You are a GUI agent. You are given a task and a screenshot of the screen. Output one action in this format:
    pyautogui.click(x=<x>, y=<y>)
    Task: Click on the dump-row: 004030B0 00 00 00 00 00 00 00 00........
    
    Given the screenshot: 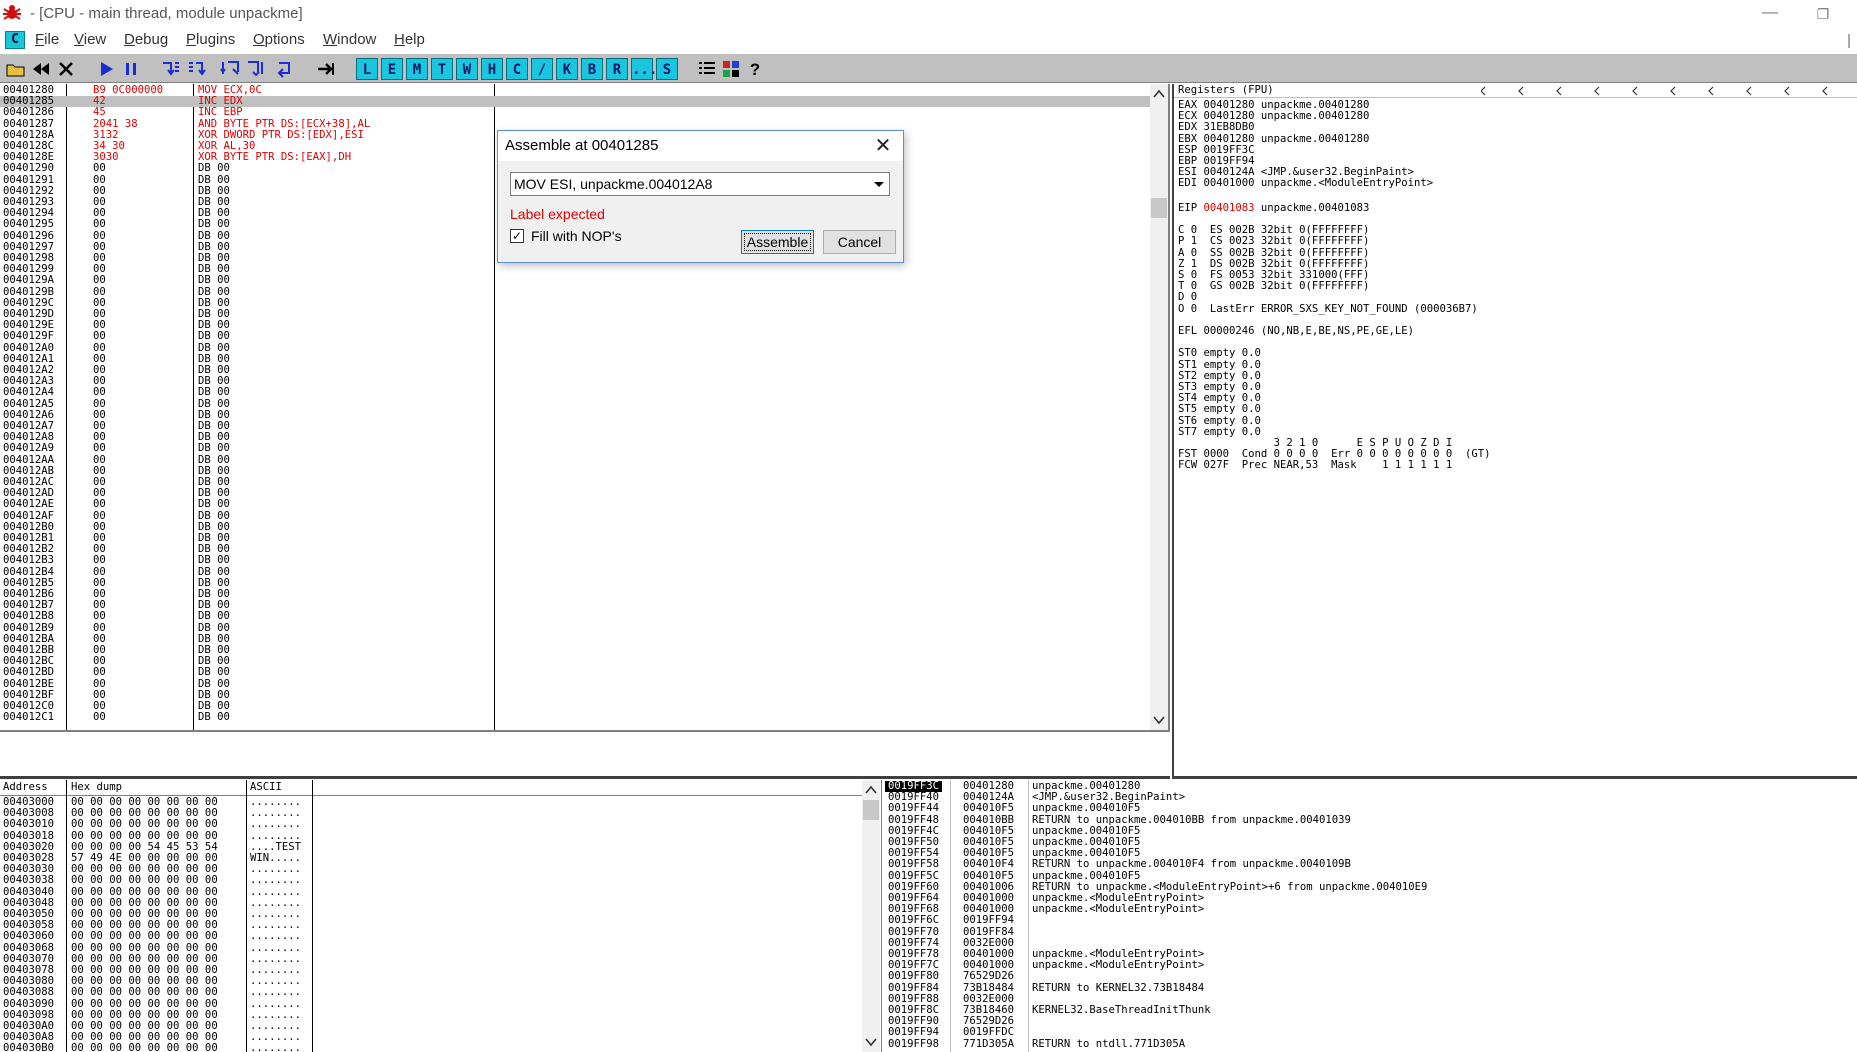 What is the action you would take?
    pyautogui.click(x=430, y=1047)
    